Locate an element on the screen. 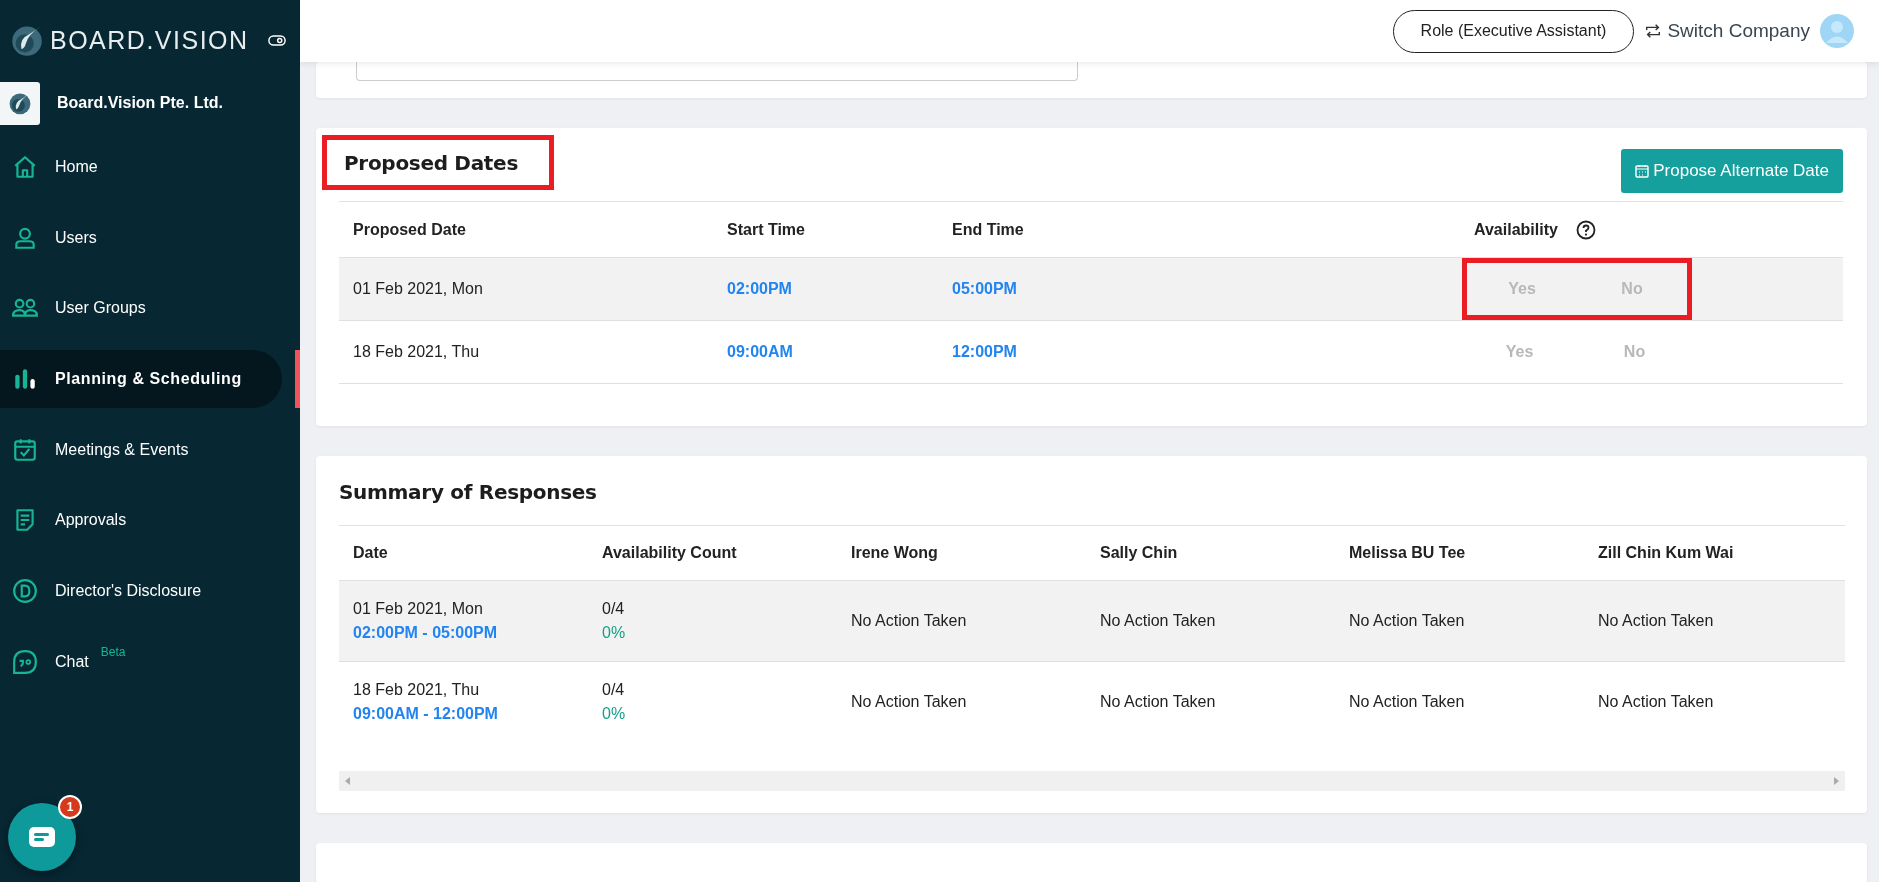 This screenshot has width=1879, height=882. column-header: Date is located at coordinates (370, 553).